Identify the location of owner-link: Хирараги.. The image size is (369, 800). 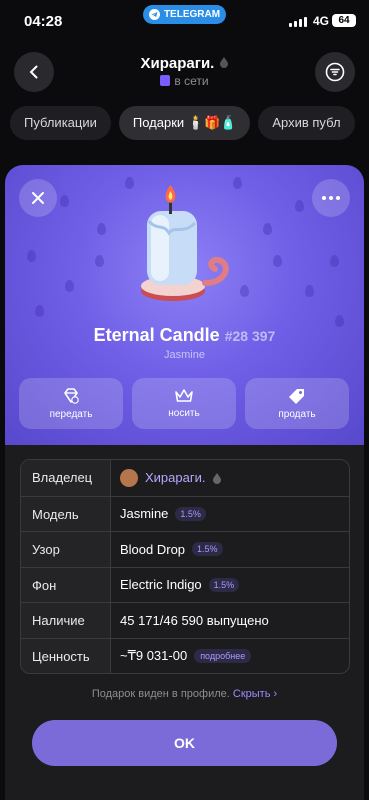
(175, 477).